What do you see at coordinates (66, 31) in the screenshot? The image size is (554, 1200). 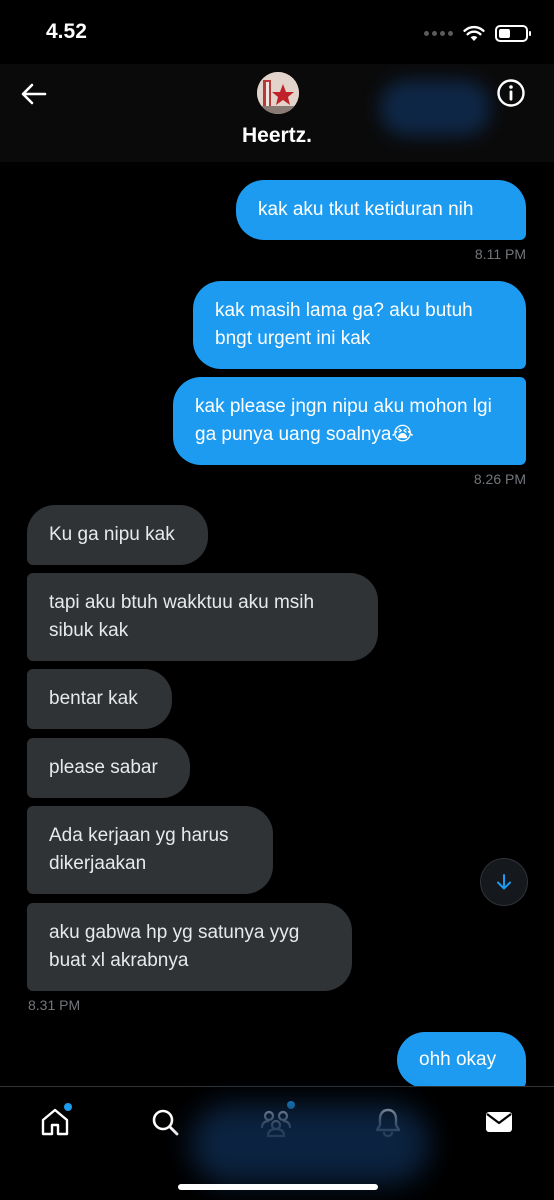 I see `status-time: 4.52` at bounding box center [66, 31].